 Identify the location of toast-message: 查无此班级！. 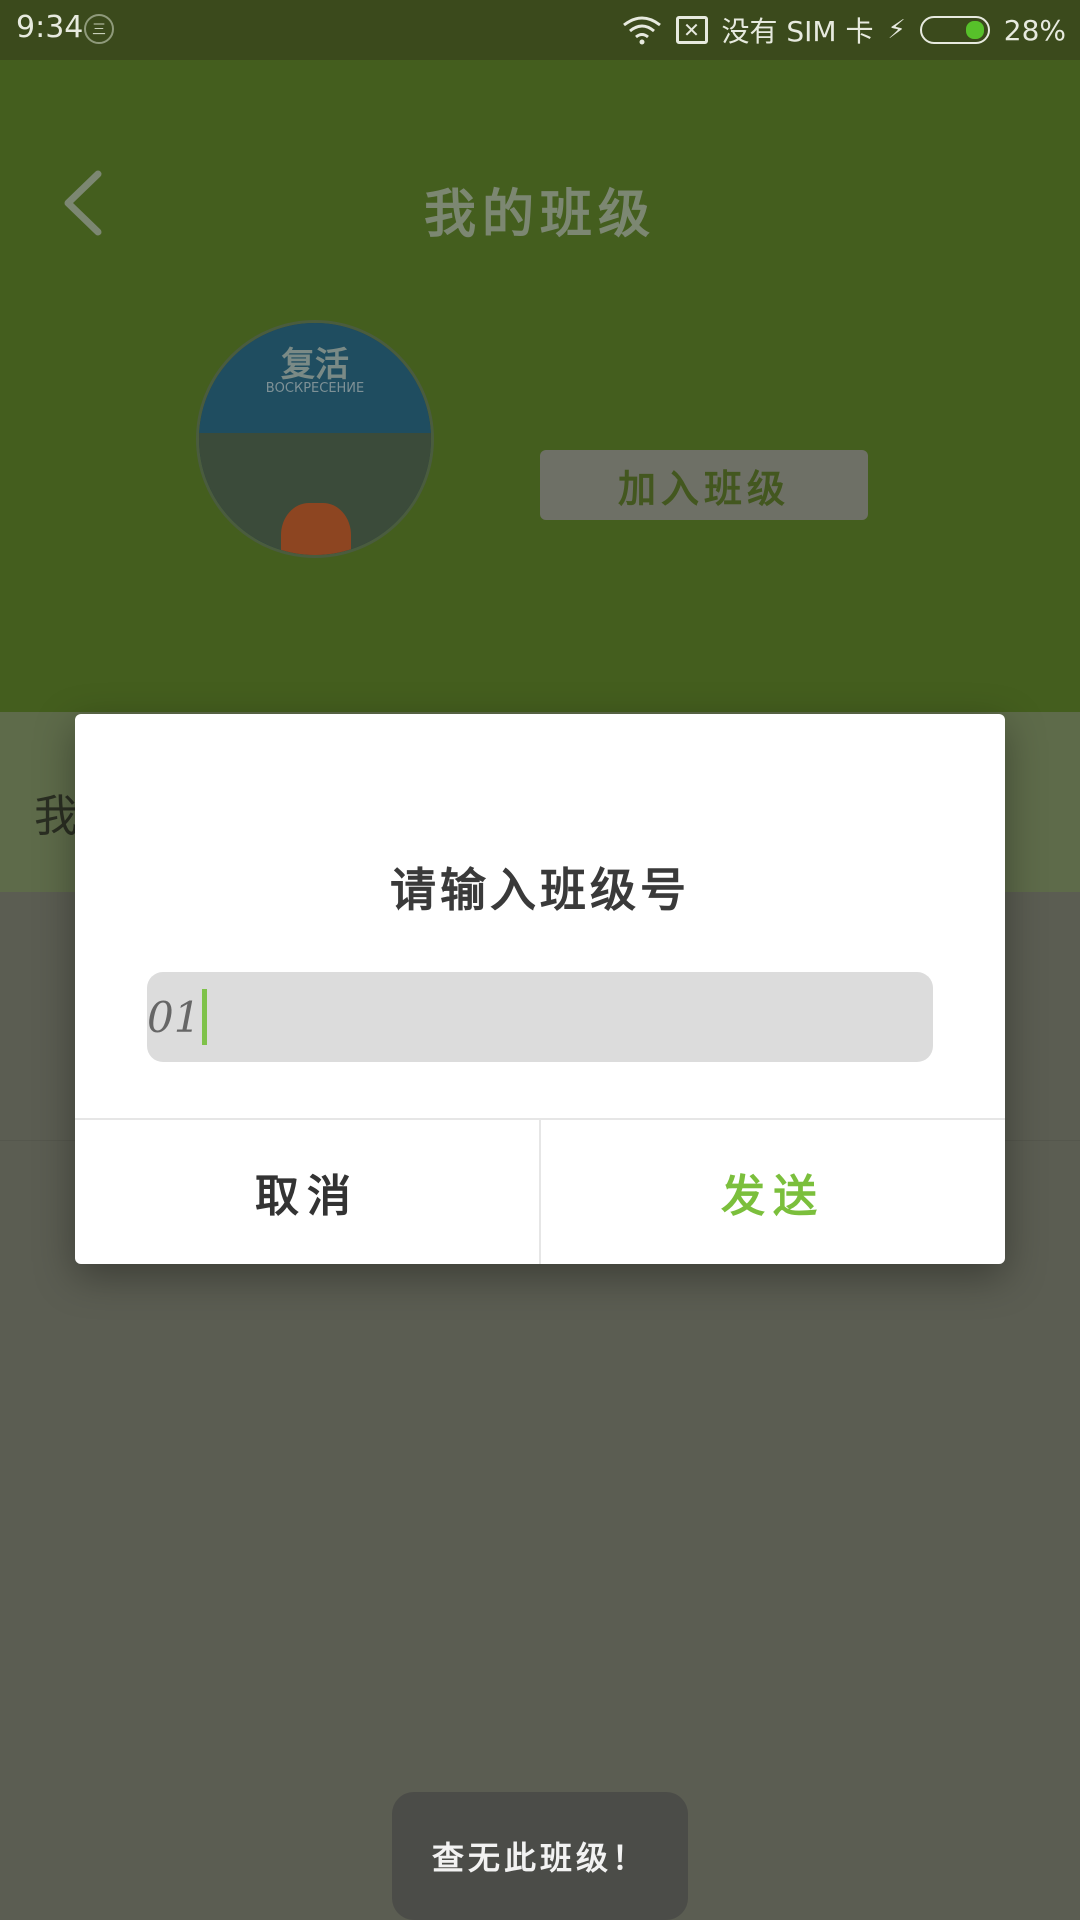
(540, 1856).